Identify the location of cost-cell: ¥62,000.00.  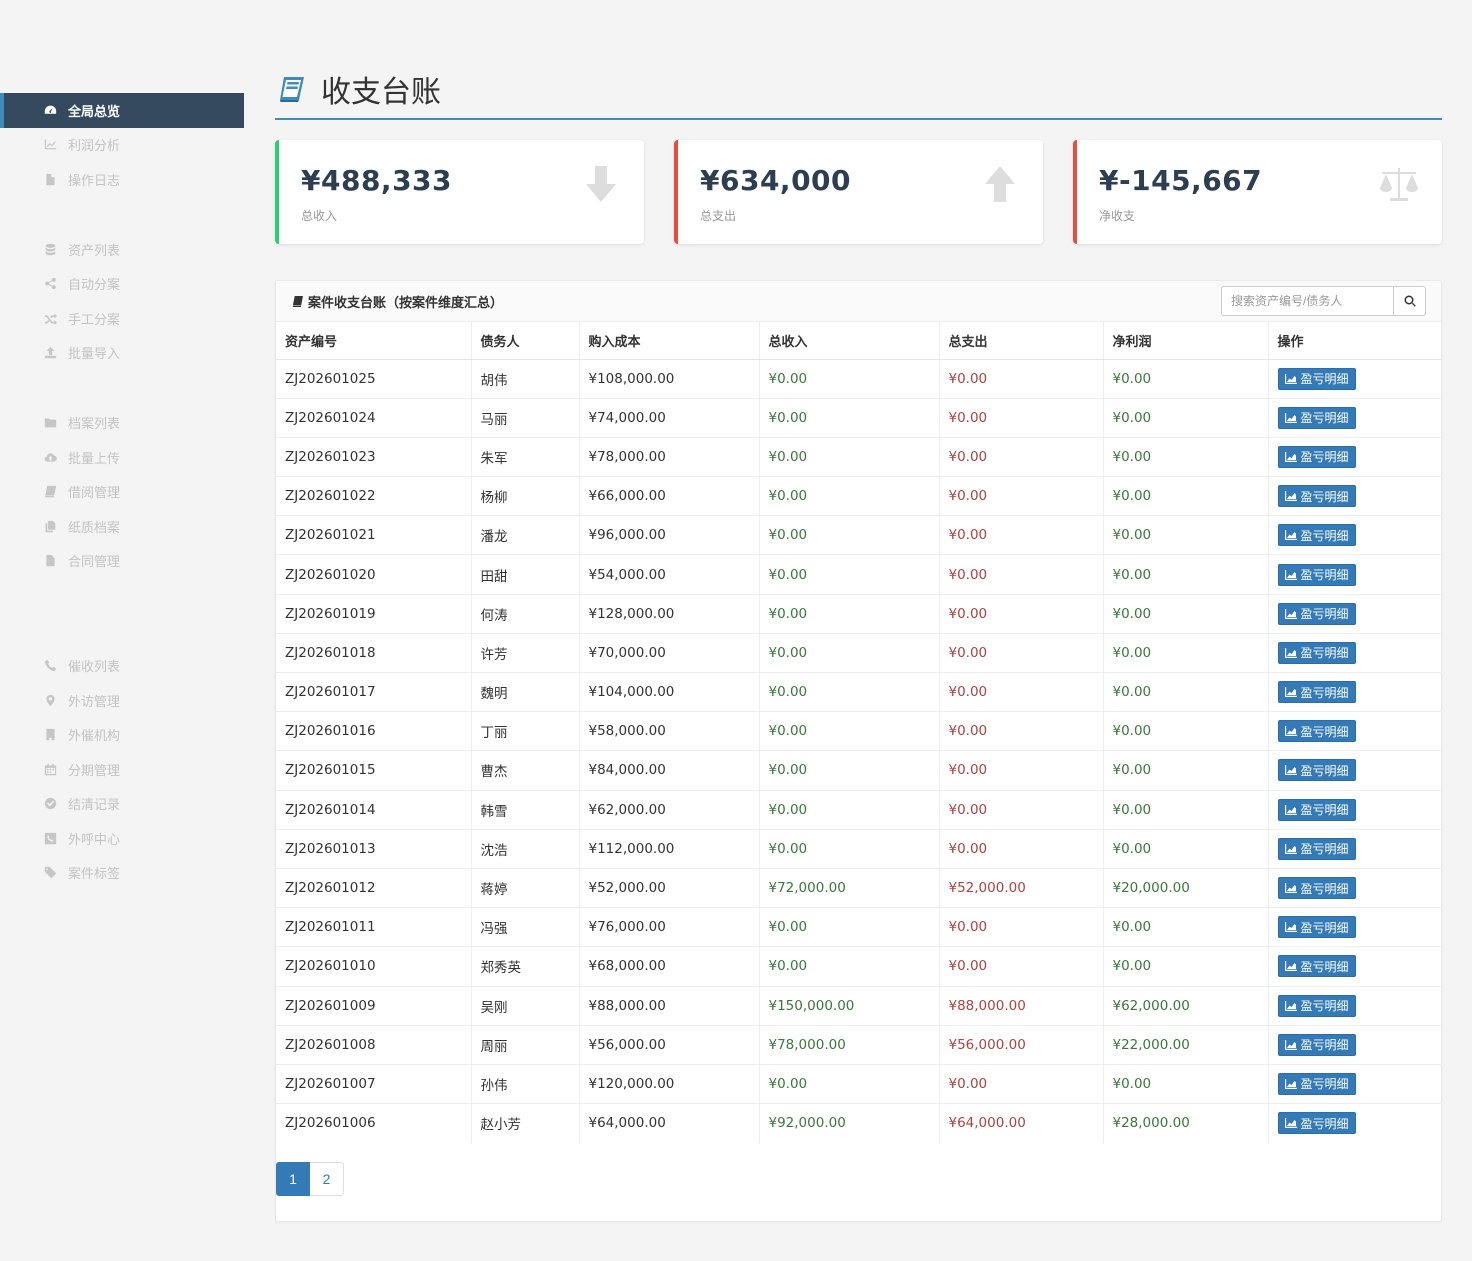
(669, 809).